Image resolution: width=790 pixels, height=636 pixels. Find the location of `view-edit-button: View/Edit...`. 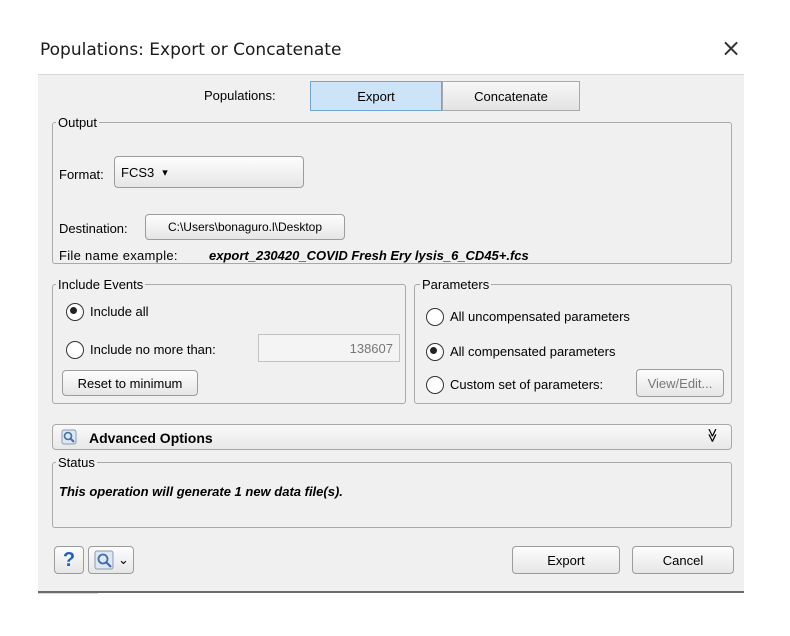

view-edit-button: View/Edit... is located at coordinates (680, 383).